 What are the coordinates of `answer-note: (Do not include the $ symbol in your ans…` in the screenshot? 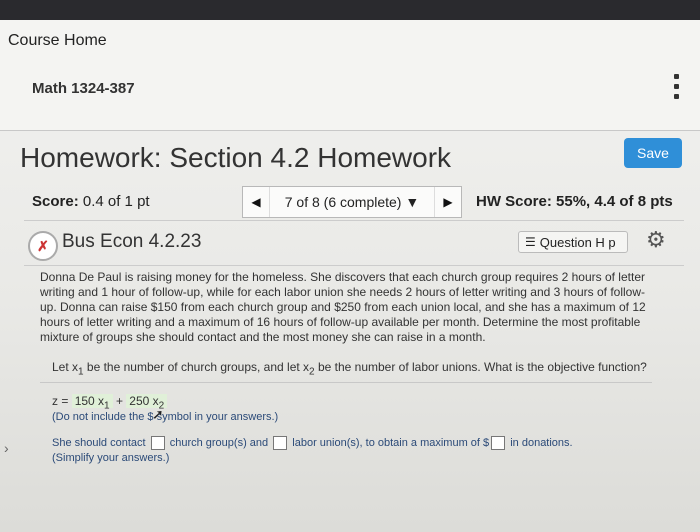 It's located at (165, 417).